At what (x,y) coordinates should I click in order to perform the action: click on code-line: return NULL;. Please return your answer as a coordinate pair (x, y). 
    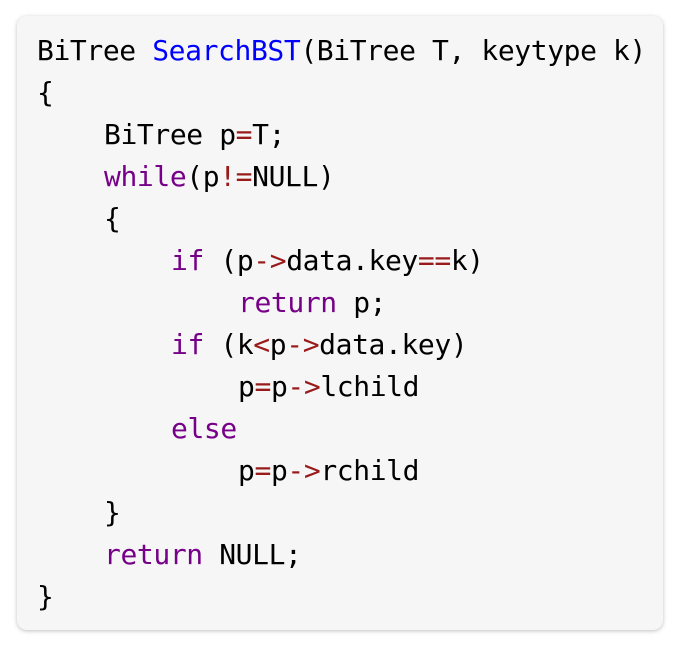
    Looking at the image, I should click on (341, 555).